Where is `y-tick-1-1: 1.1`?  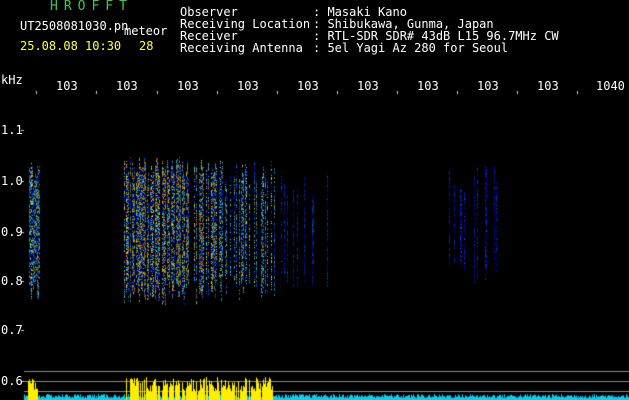 y-tick-1-1: 1.1 is located at coordinates (12, 130).